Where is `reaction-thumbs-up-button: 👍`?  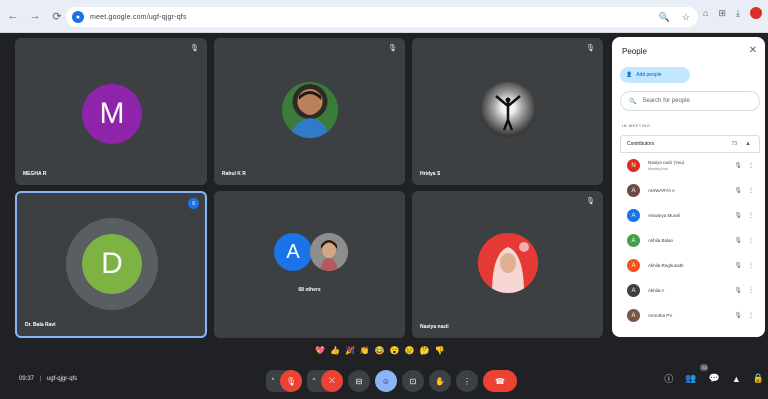 reaction-thumbs-up-button: 👍 is located at coordinates (335, 351).